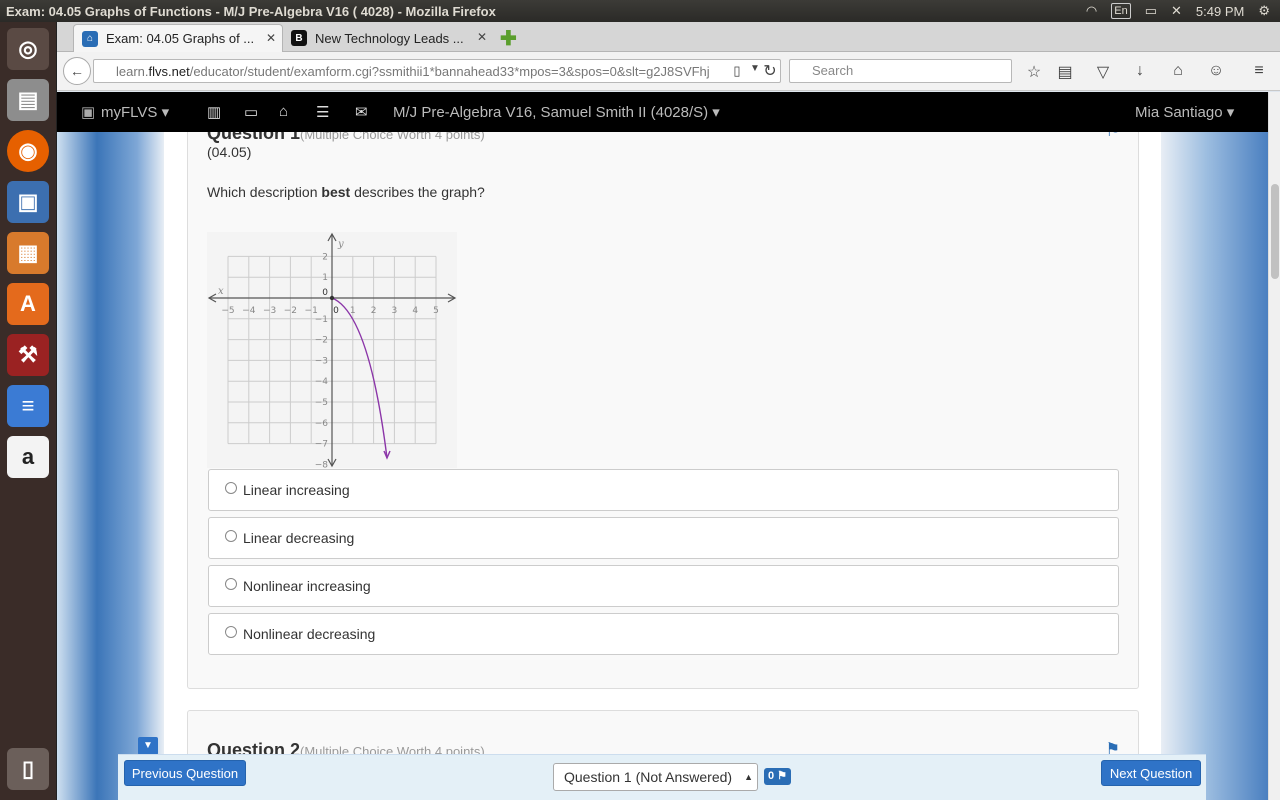 This screenshot has height=800, width=1280. What do you see at coordinates (322, 464) in the screenshot?
I see `y-tick-label: −8` at bounding box center [322, 464].